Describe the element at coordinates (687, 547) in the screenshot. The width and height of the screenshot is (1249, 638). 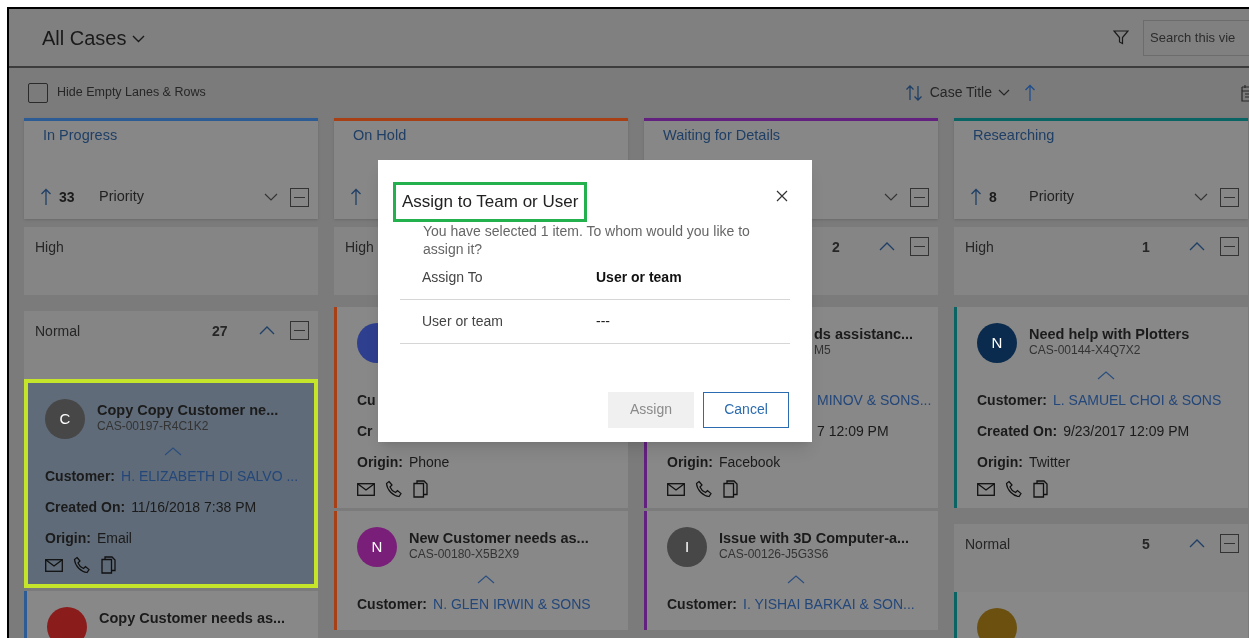
I see `avatar: I` at that location.